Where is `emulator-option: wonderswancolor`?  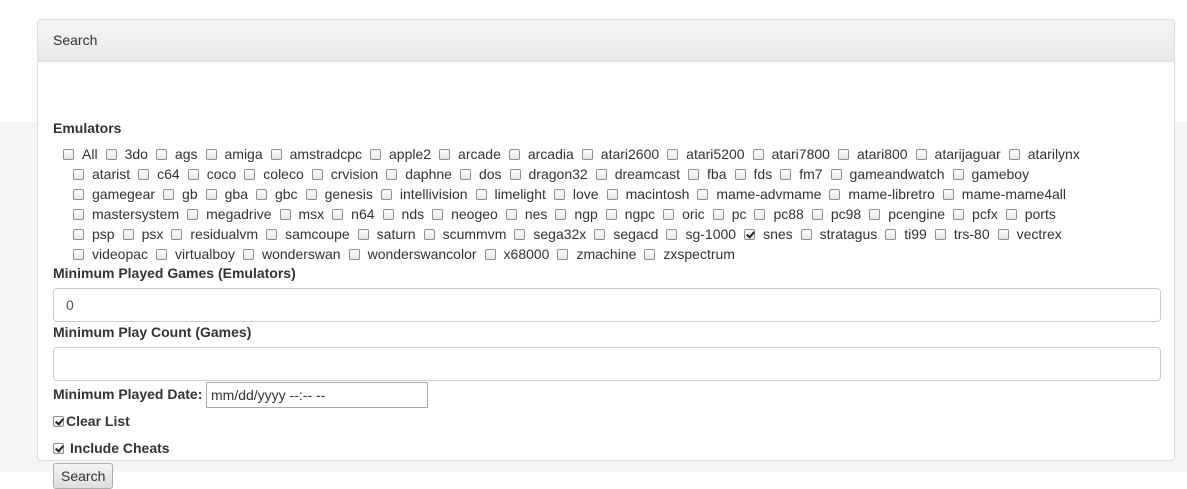 emulator-option: wonderswancolor is located at coordinates (412, 254).